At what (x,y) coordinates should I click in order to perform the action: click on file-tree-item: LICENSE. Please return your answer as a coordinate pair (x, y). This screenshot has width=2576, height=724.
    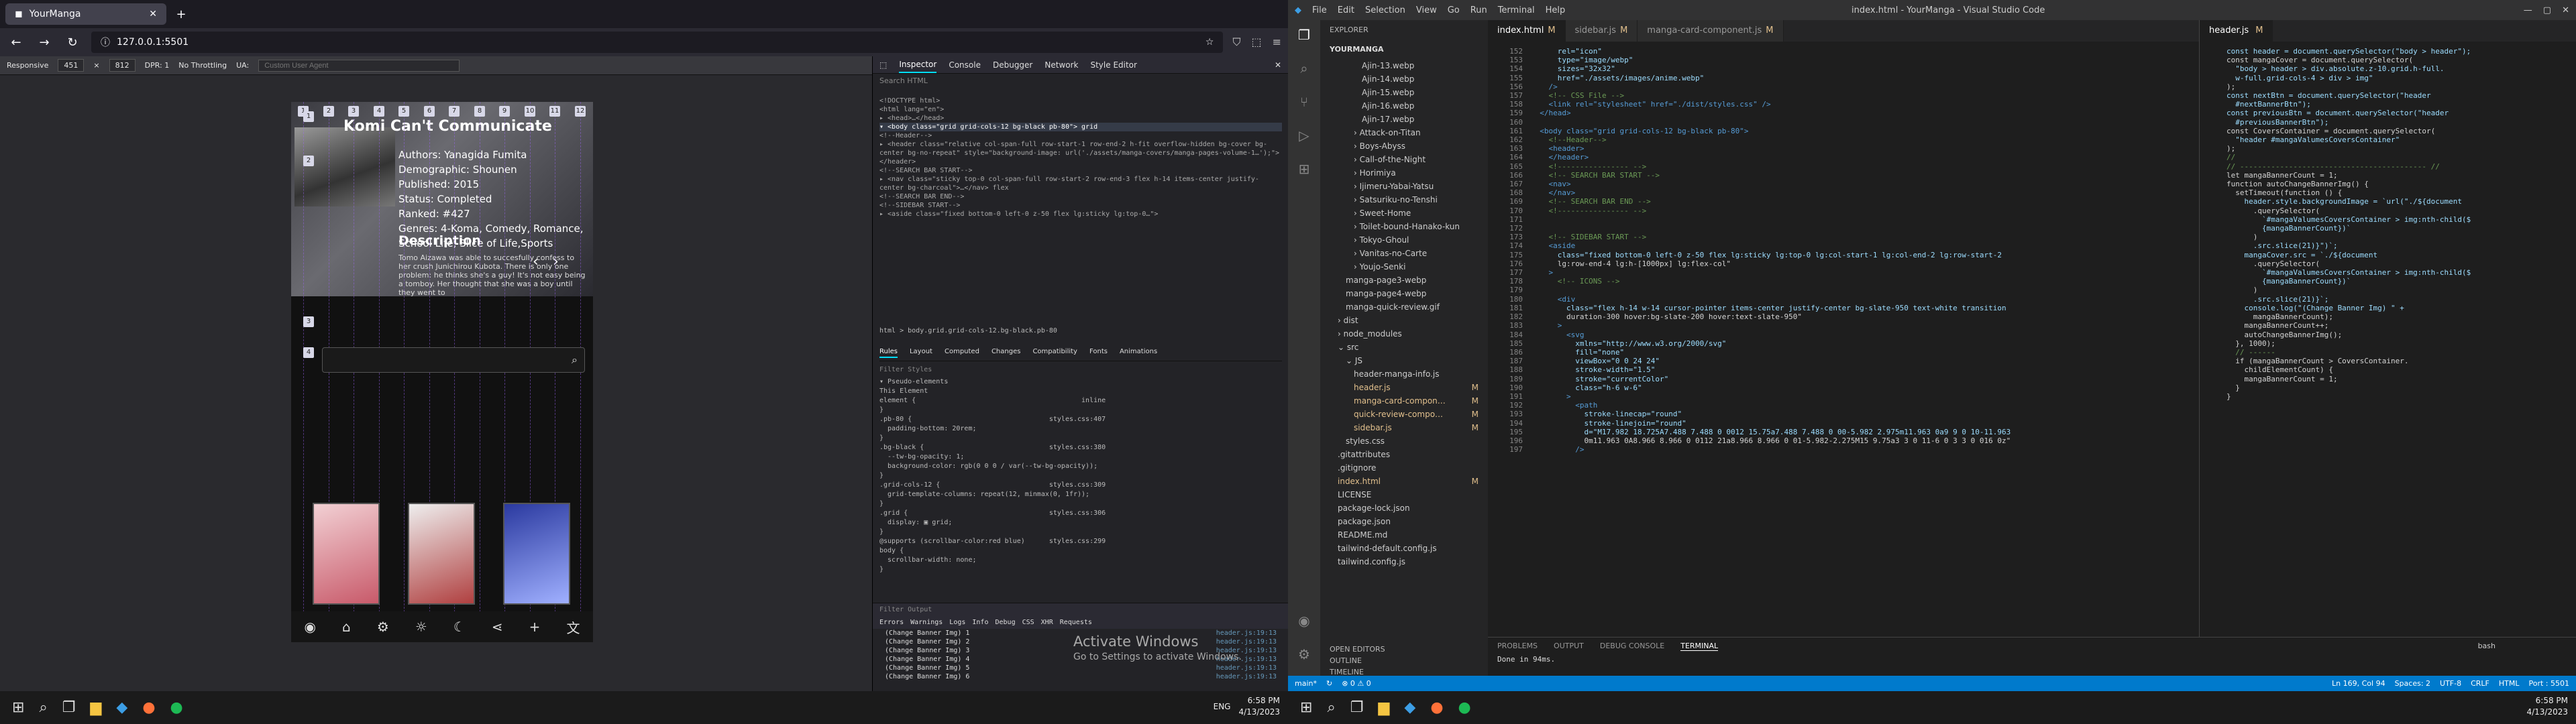
    Looking at the image, I should click on (1404, 494).